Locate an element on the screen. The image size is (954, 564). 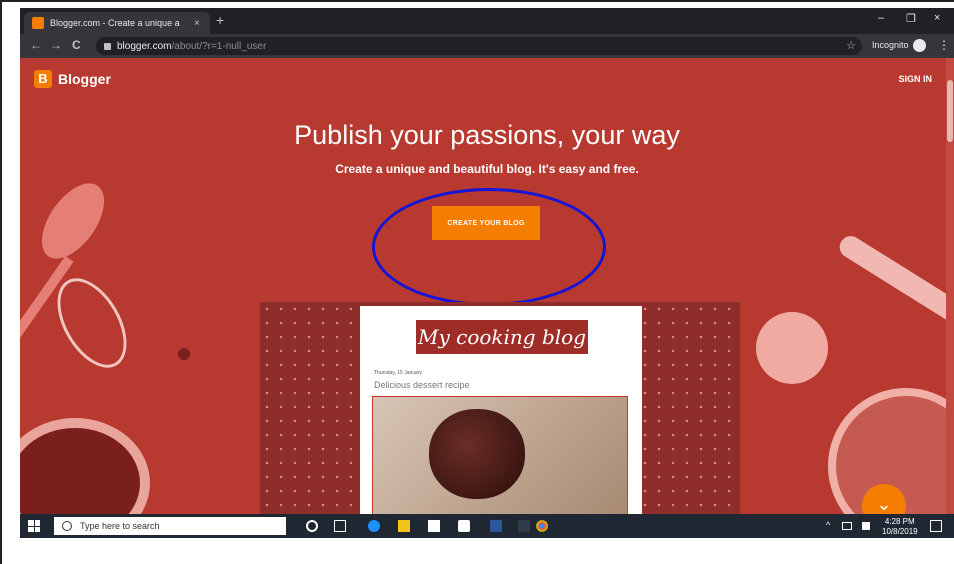
bowl-icon is located at coordinates (85, 466).